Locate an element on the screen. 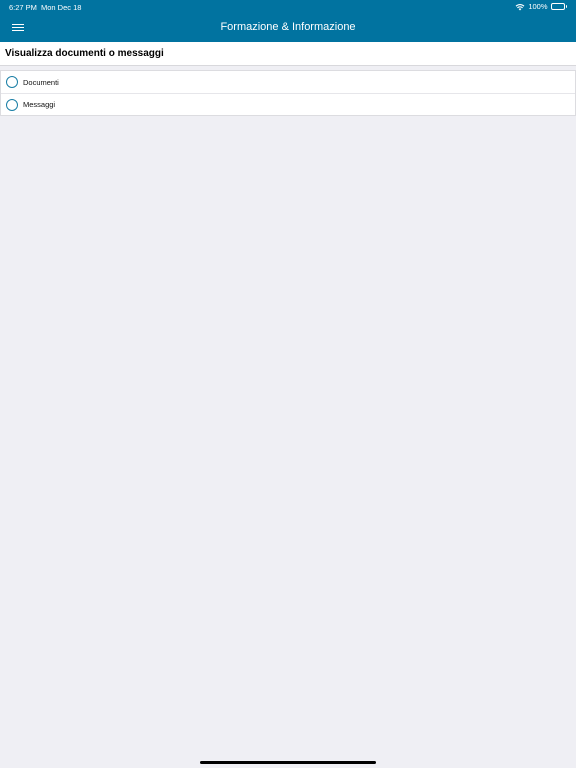 The image size is (576, 768). radio-button-documenti is located at coordinates (12, 82).